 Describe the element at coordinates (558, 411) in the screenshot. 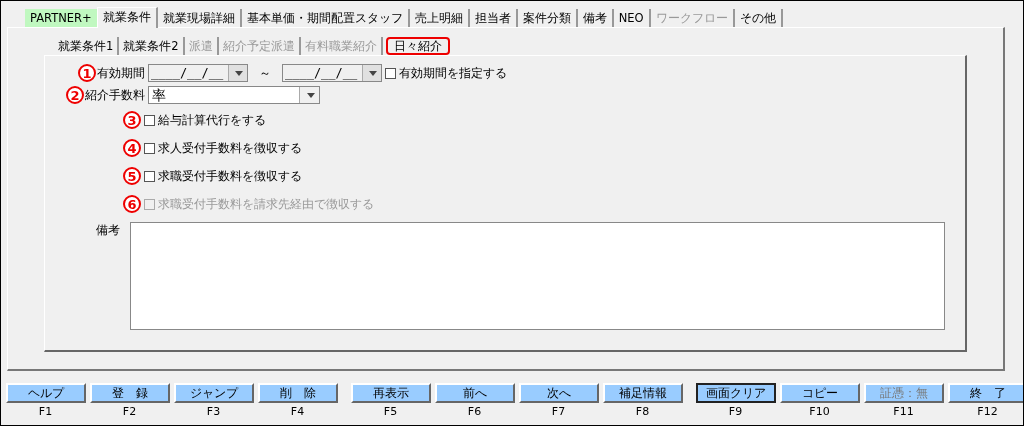

I see `function-key-label: F7` at that location.